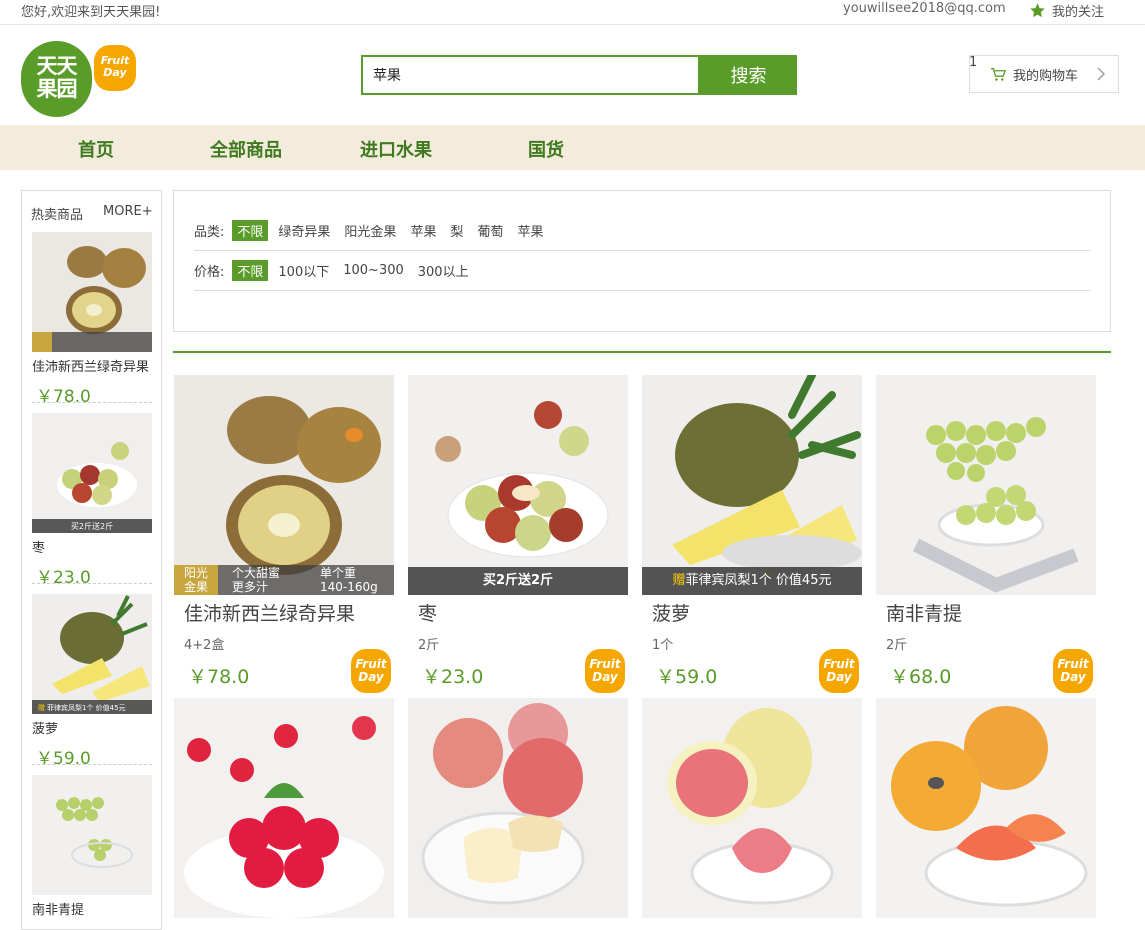 This screenshot has height=930, width=1145. I want to click on site-logo: 天天 果园 Fruit Day, so click(78, 79).